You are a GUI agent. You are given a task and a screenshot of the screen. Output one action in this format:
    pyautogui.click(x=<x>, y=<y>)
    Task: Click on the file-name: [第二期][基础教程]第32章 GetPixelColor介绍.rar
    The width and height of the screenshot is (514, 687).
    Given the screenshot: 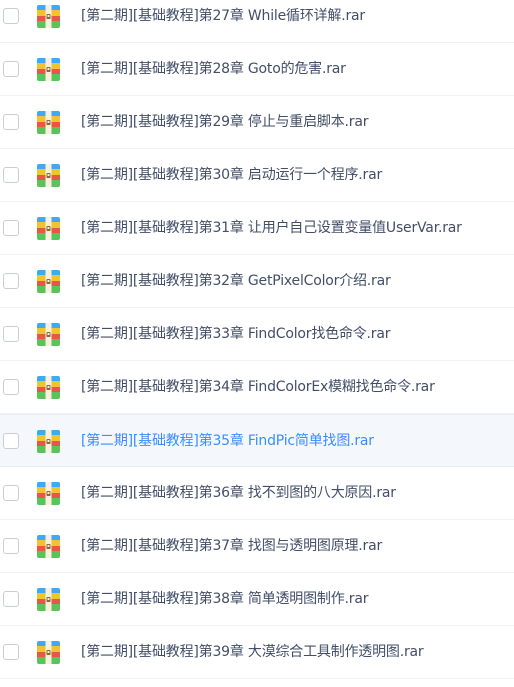 What is the action you would take?
    pyautogui.click(x=236, y=281)
    